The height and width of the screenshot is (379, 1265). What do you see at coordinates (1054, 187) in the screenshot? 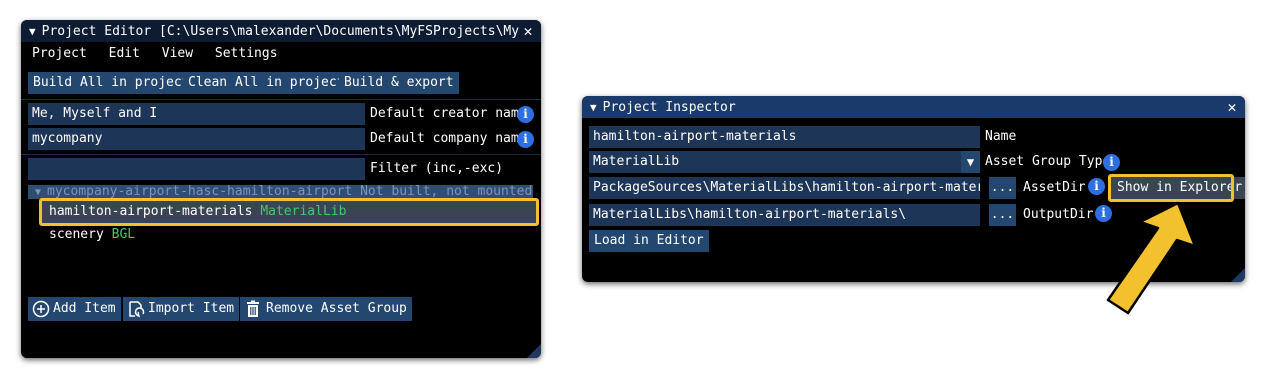
I see `asset-dir-label: AssetDir` at bounding box center [1054, 187].